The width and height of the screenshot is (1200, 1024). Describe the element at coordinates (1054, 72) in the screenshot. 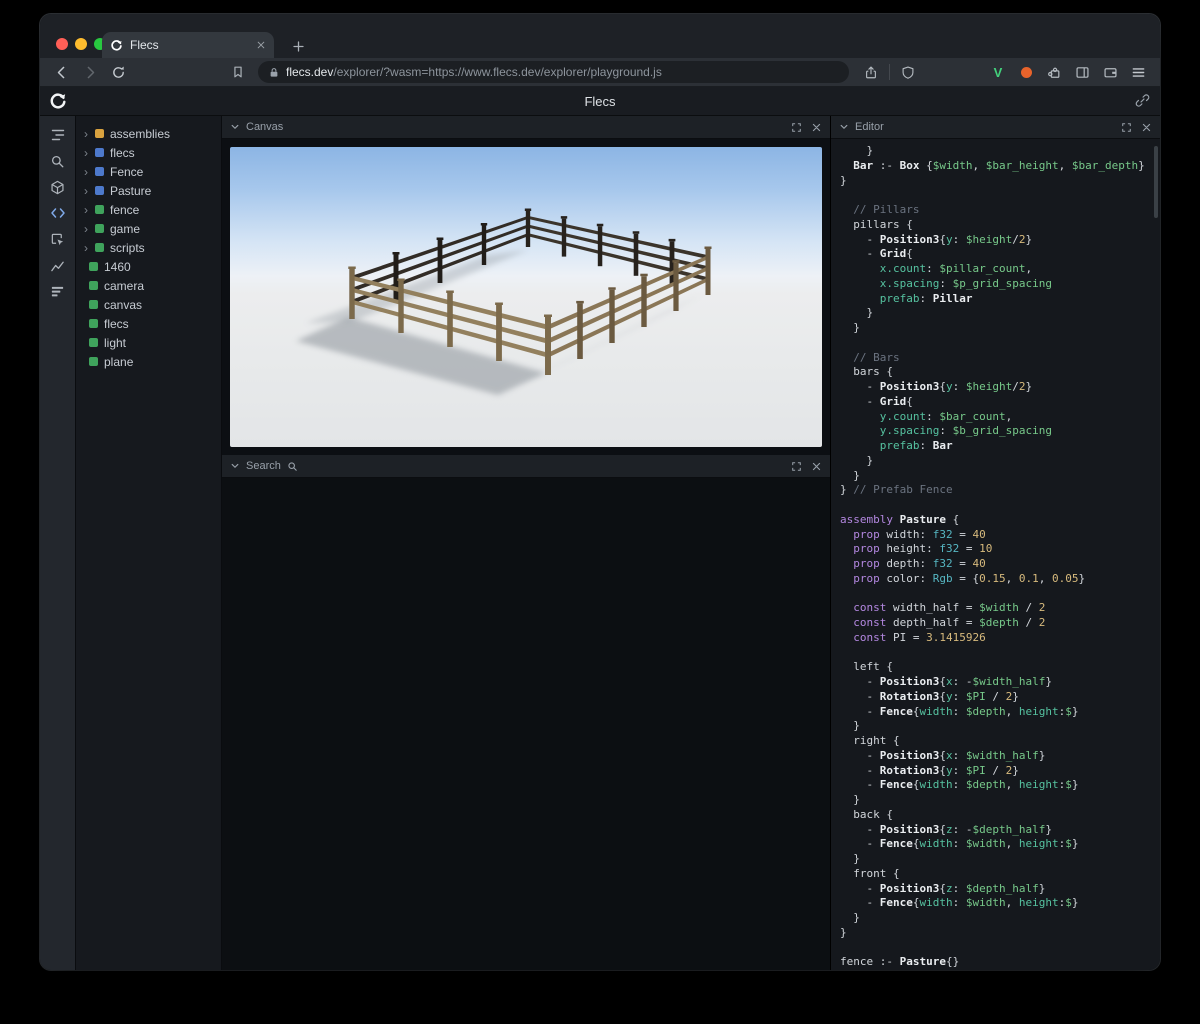

I see `extensions-button` at that location.